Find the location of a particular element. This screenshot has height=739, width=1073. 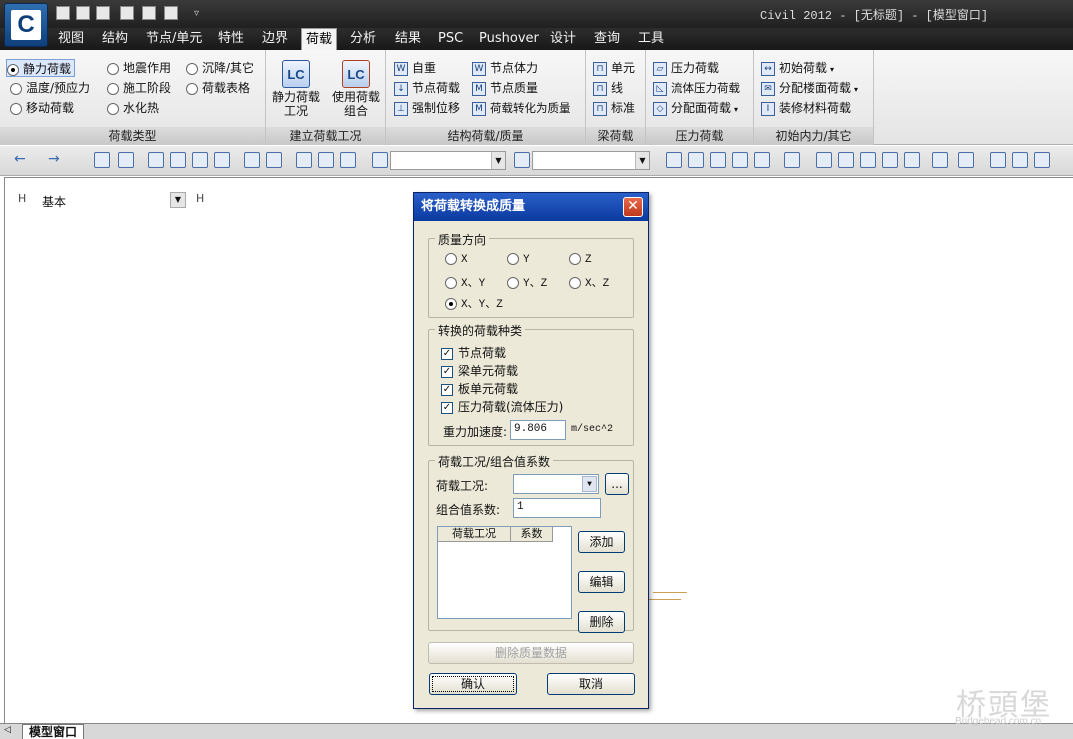

initial-load-button: ↔ 初始荷载 ▾ is located at coordinates (797, 68).